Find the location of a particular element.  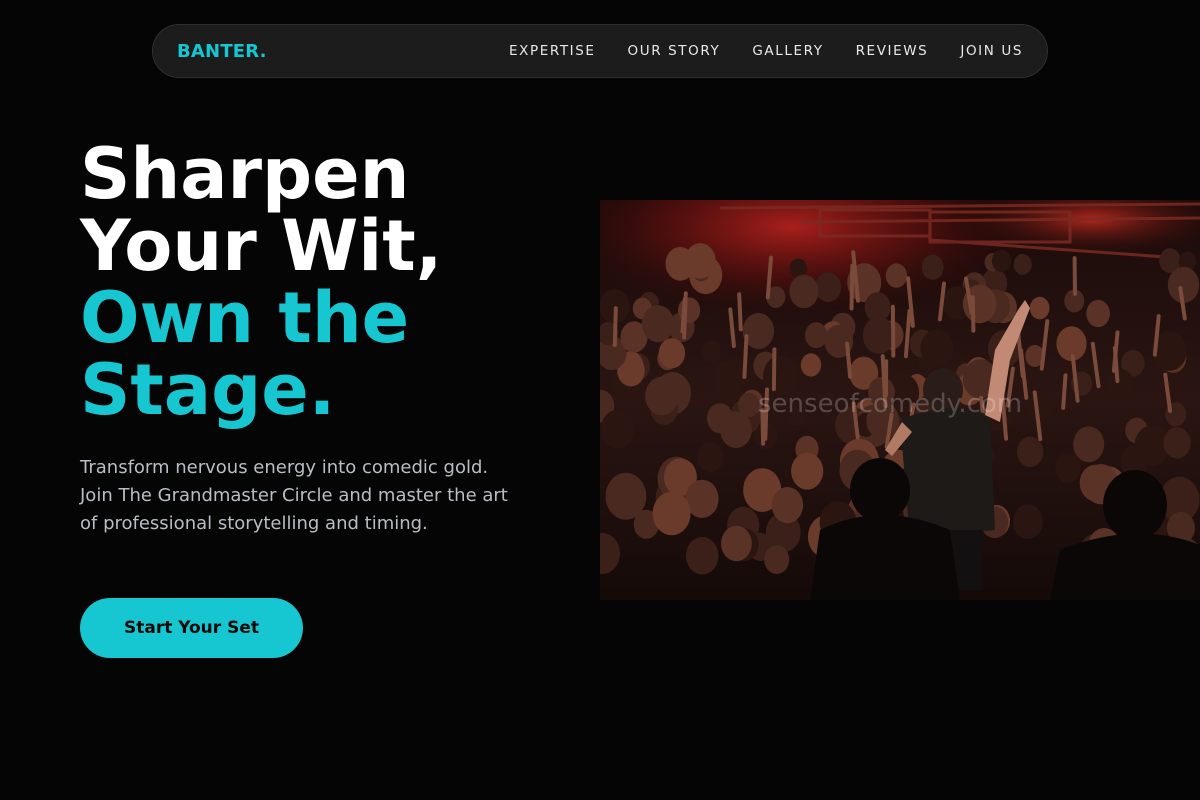

start-your-set-button: Start Your Set is located at coordinates (191, 628).